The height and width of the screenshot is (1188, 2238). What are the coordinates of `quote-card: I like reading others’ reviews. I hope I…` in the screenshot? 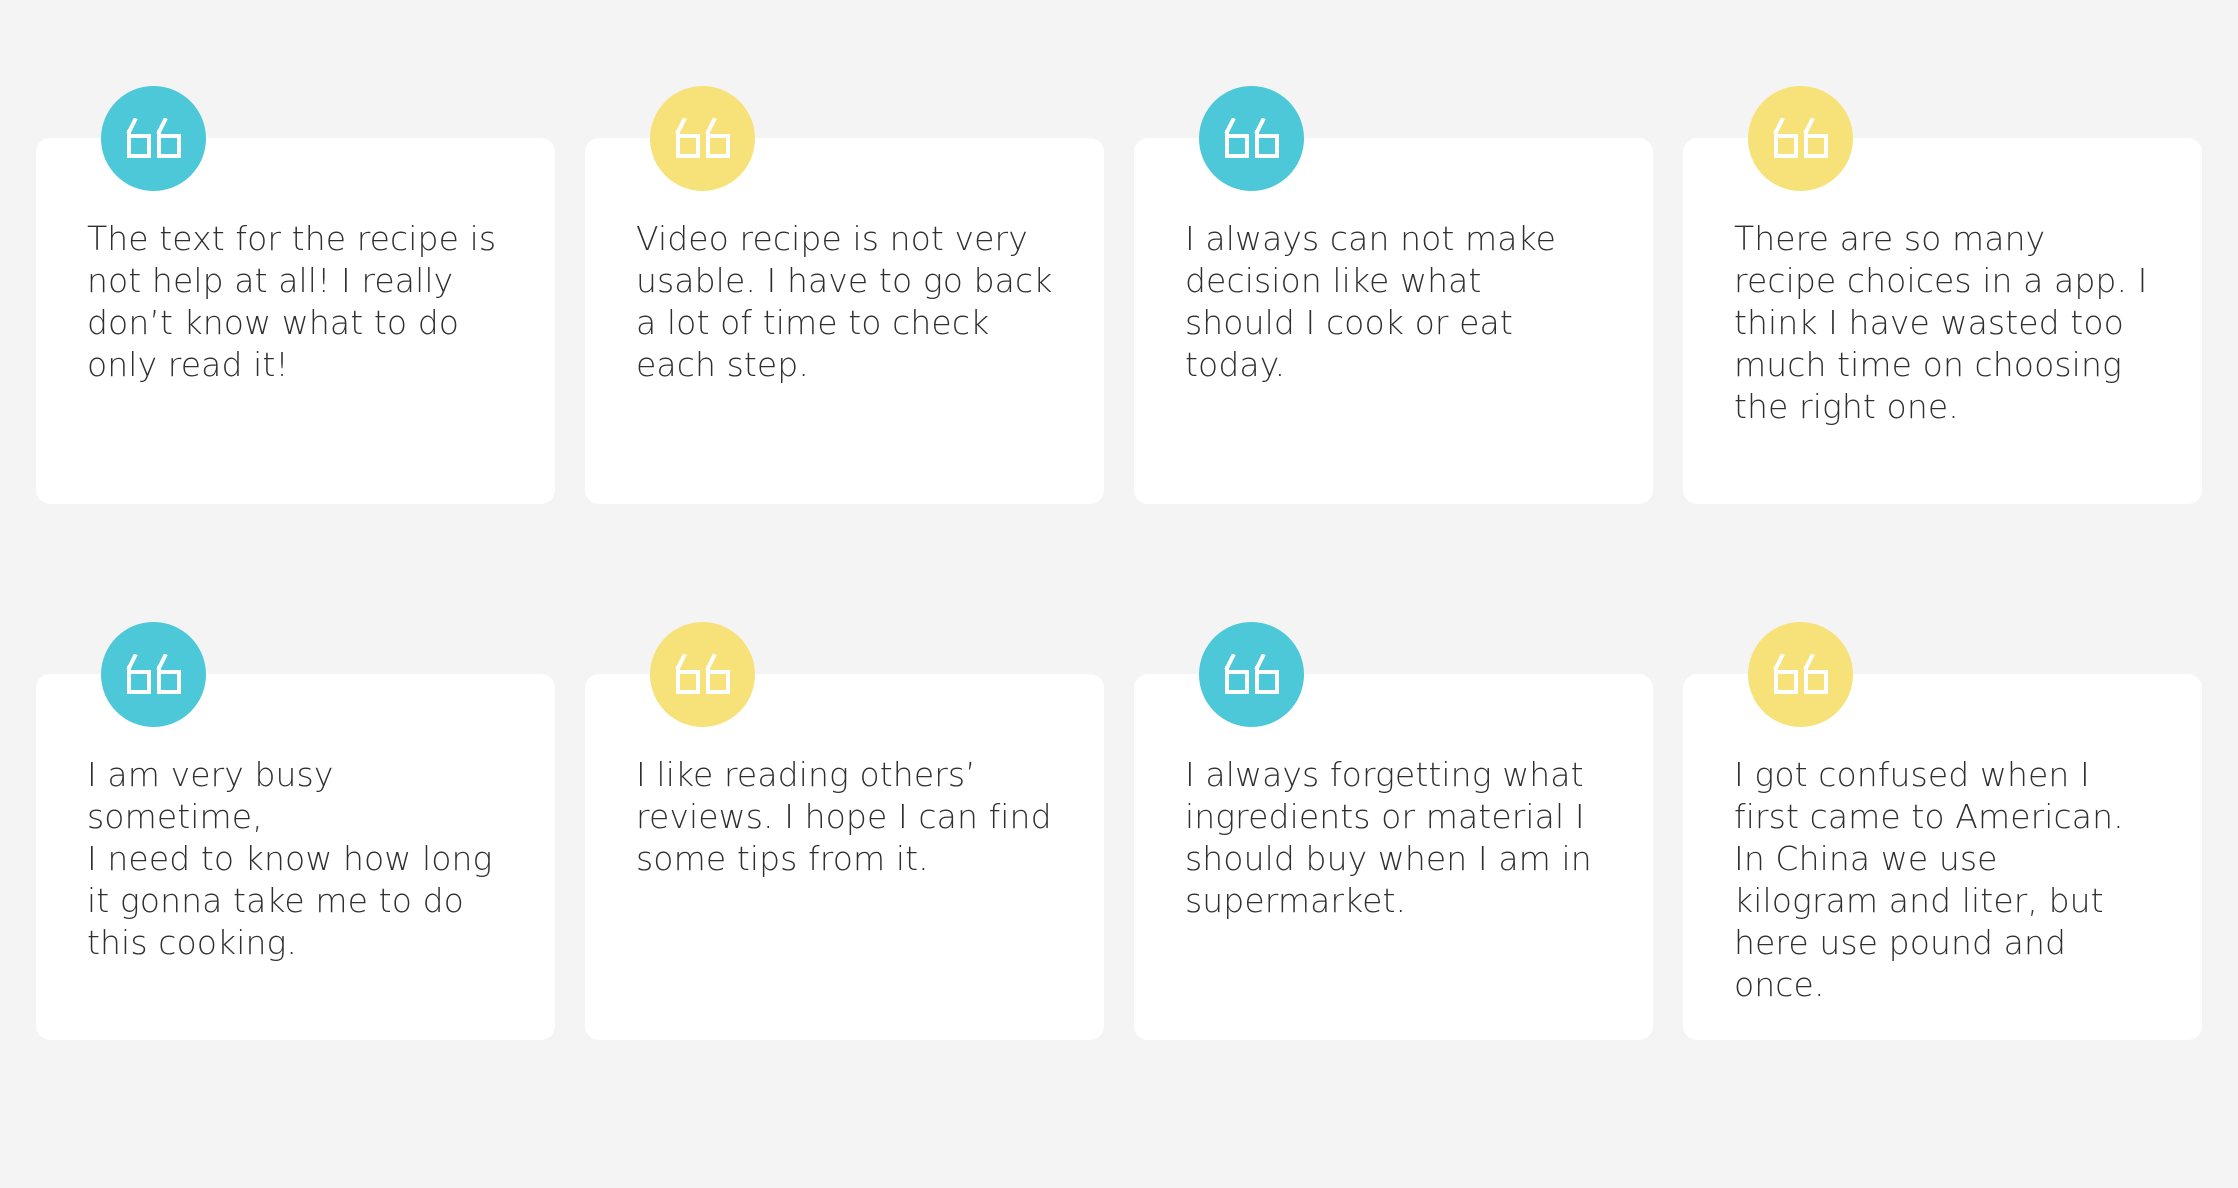 It's located at (844, 830).